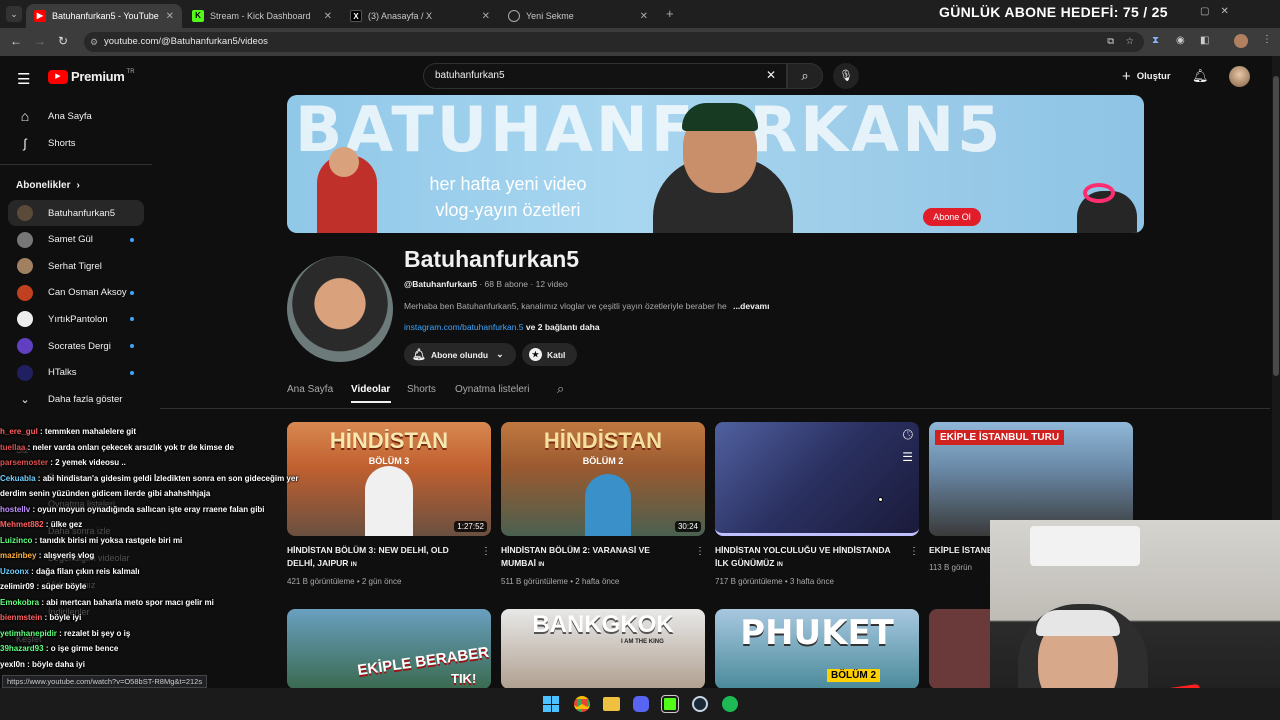  Describe the element at coordinates (603, 649) in the screenshot. I see `video-thumbnail: BANKGKOK I AM THE KING` at that location.